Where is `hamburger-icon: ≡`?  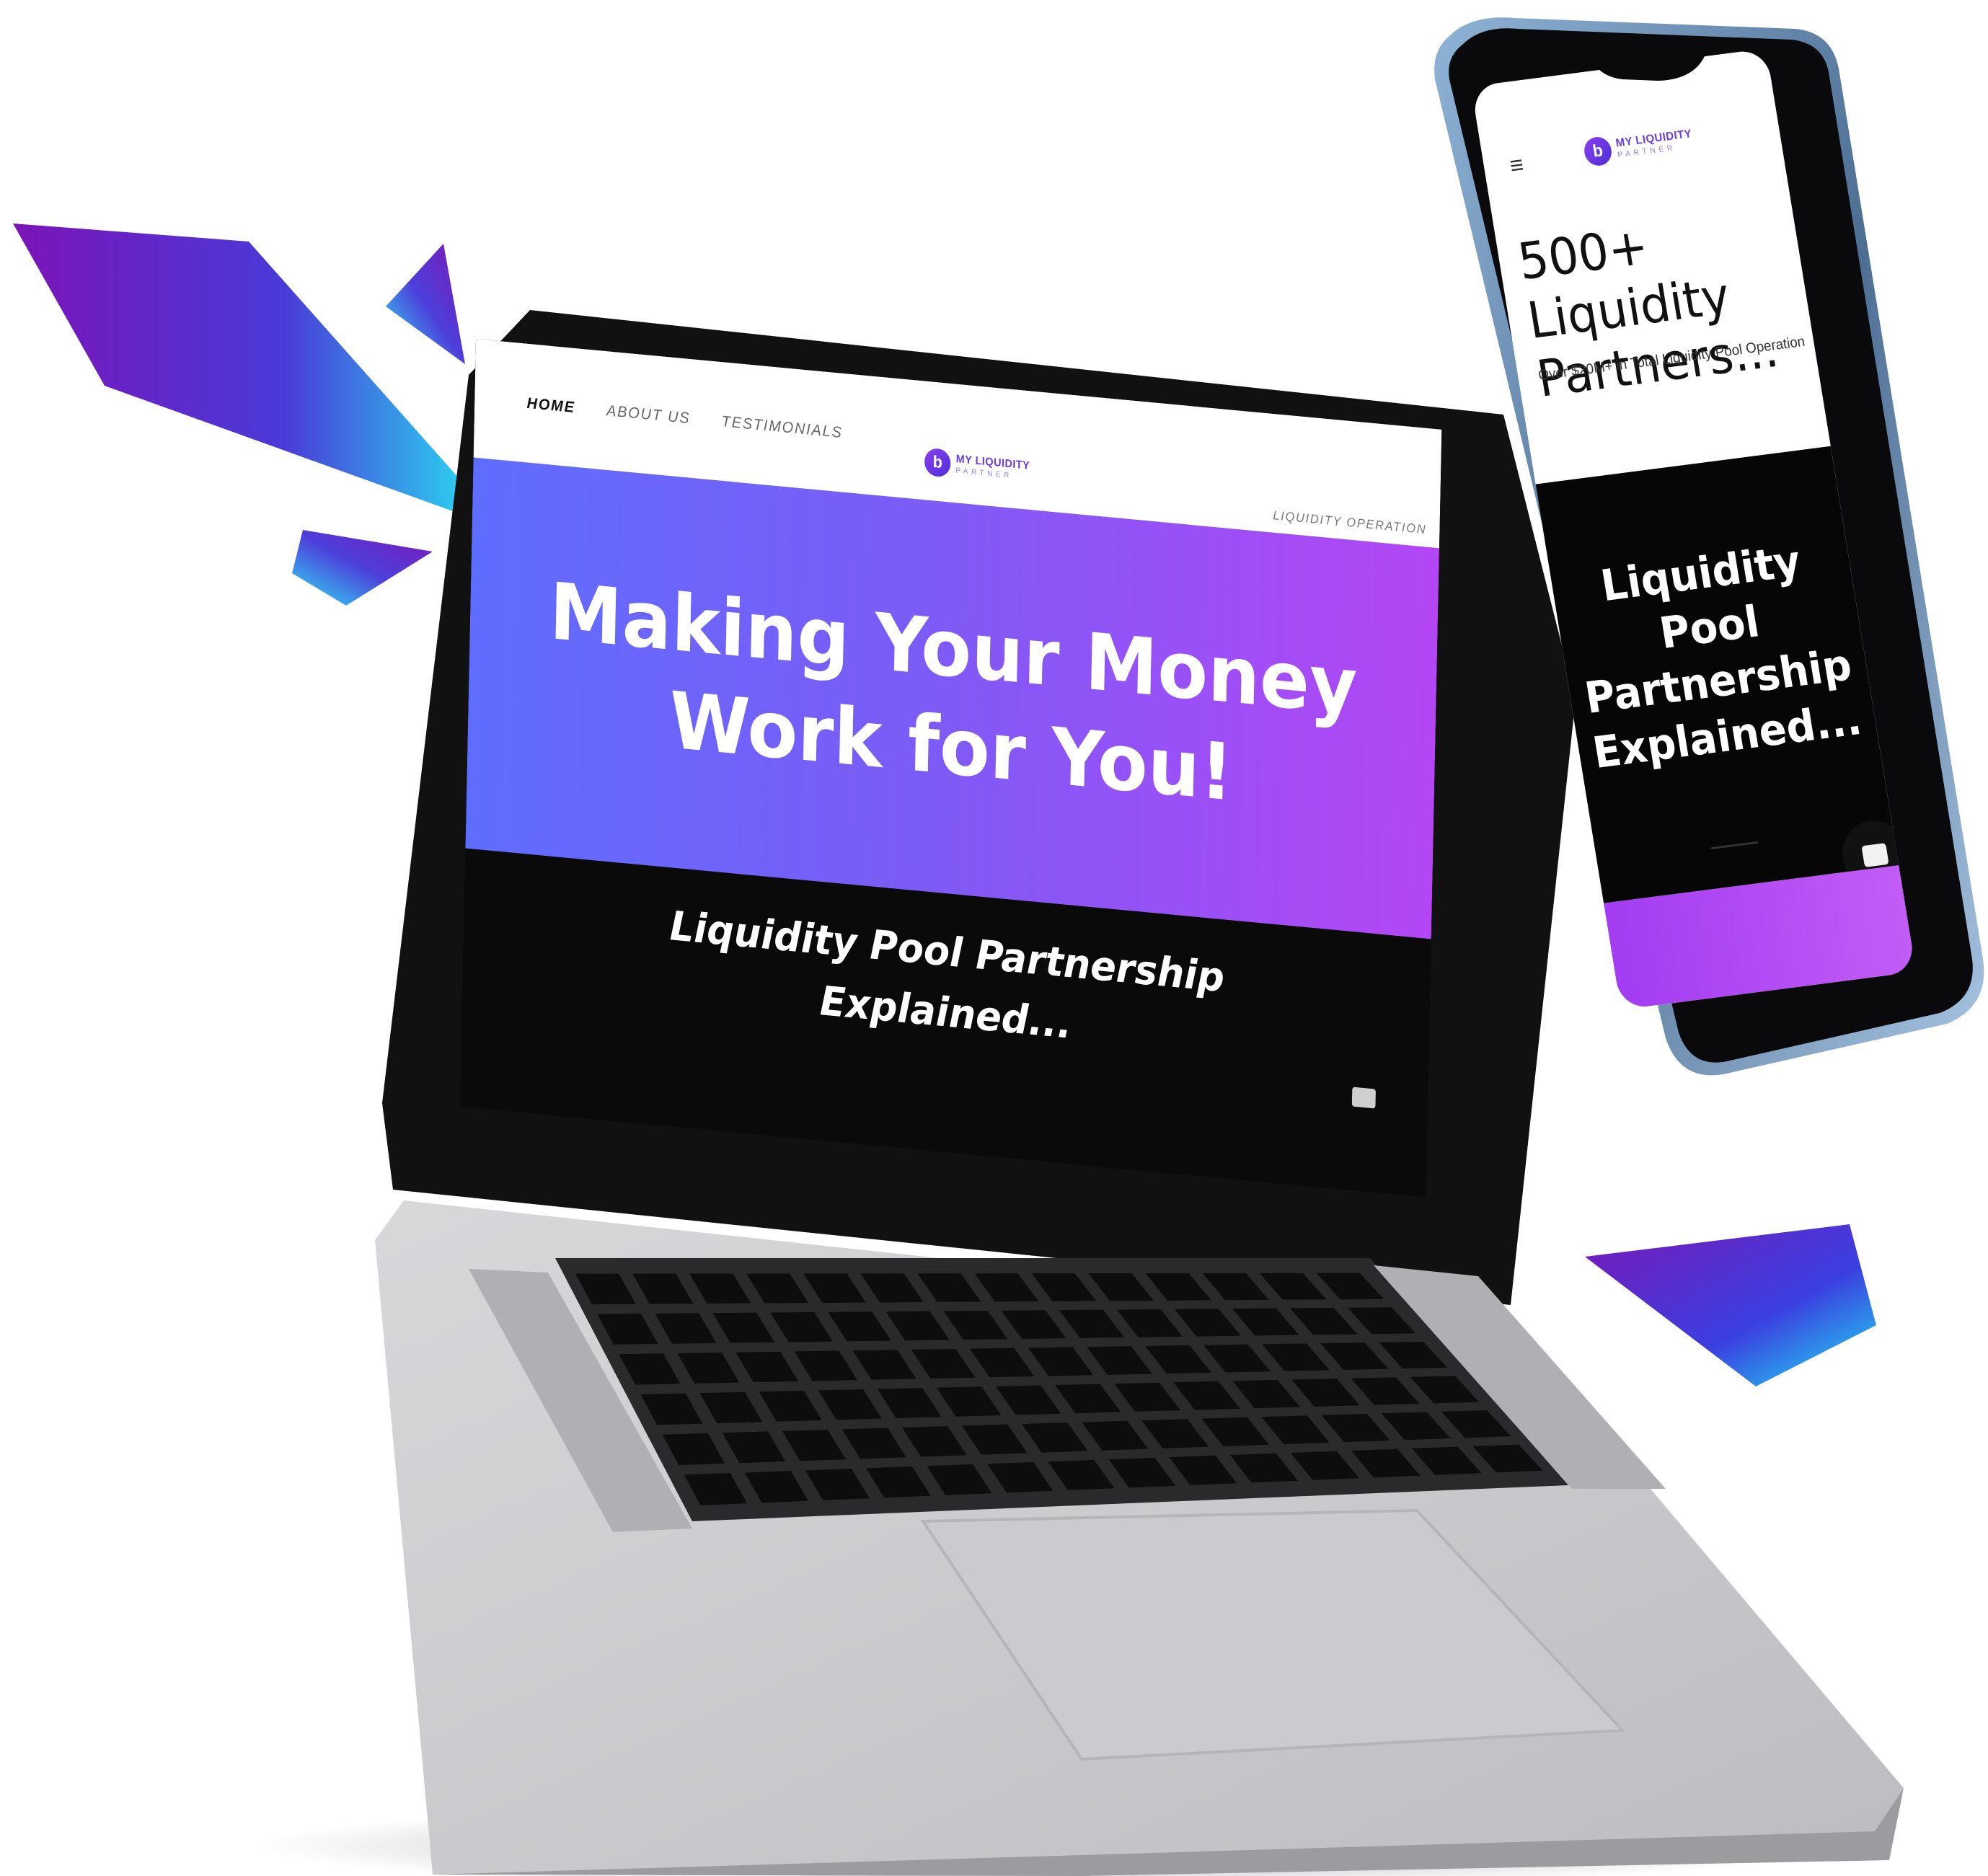 hamburger-icon: ≡ is located at coordinates (1517, 166).